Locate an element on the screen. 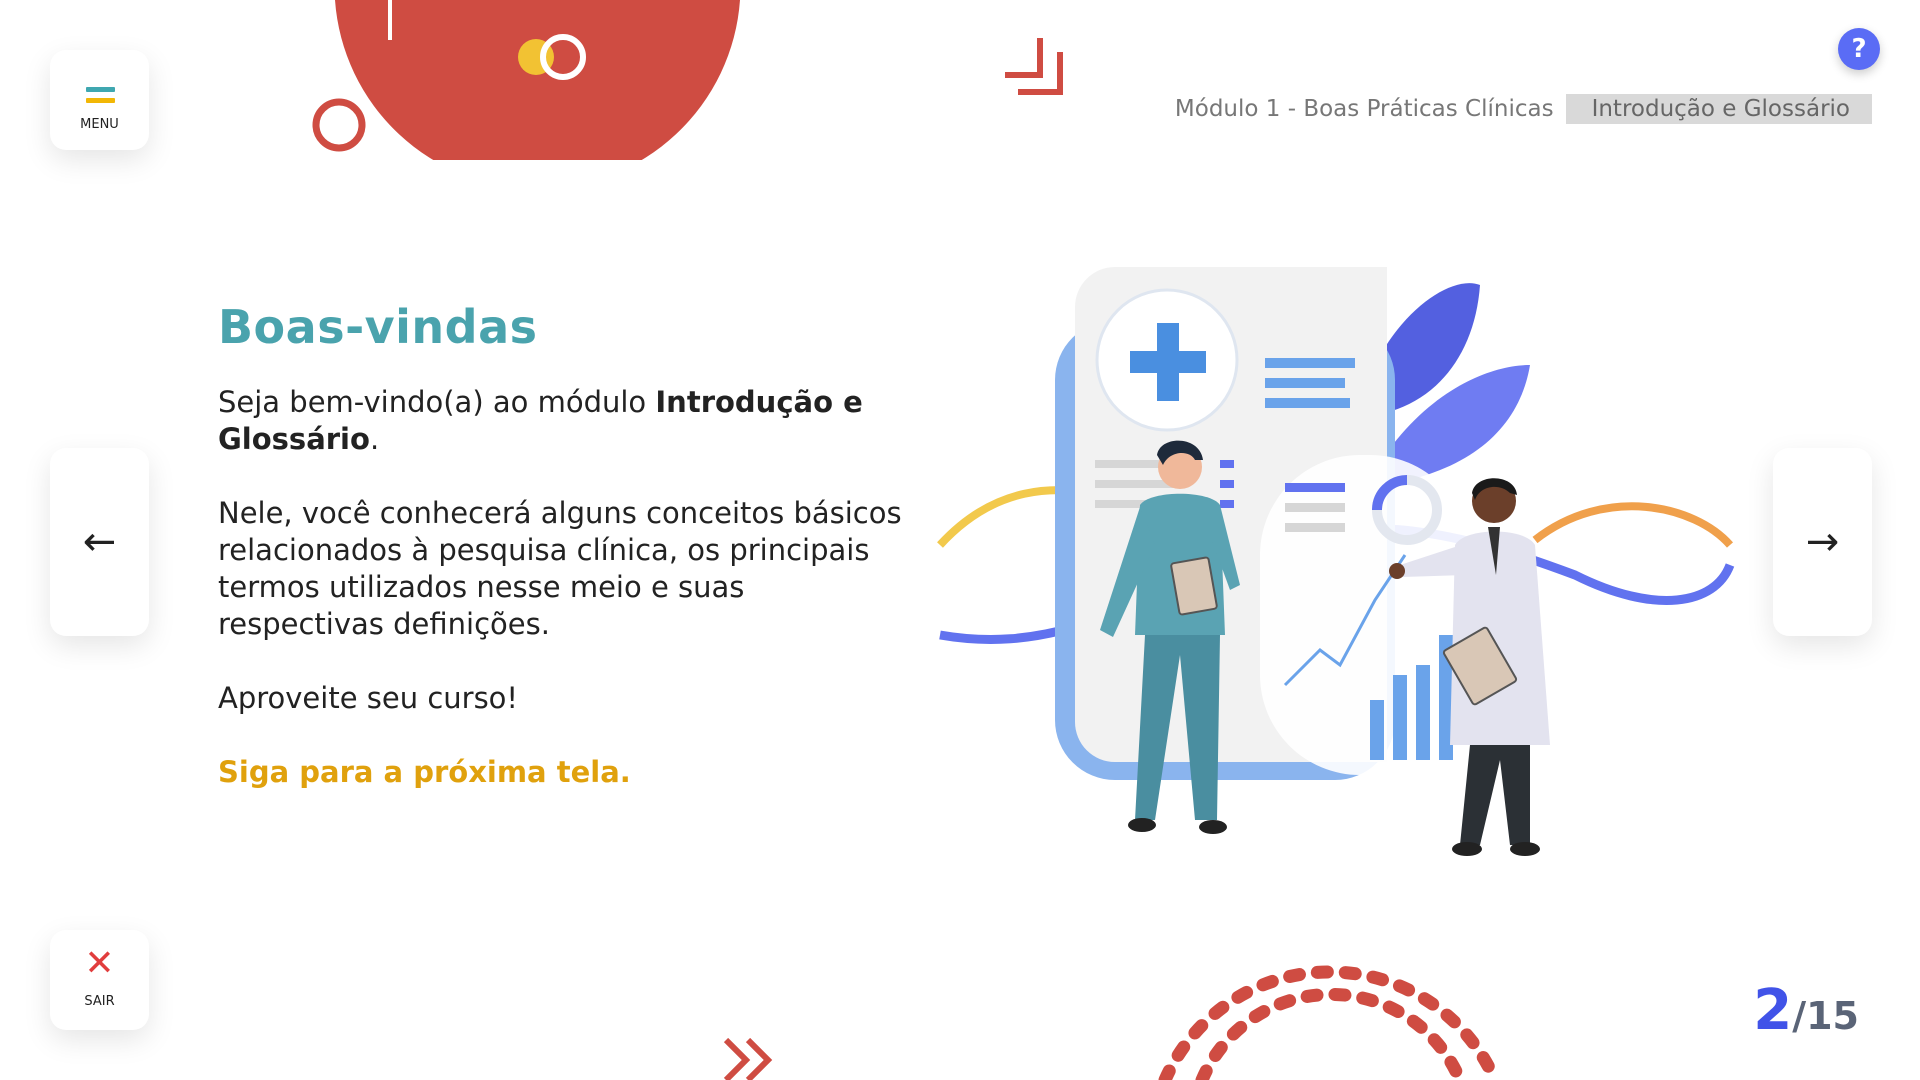 This screenshot has width=1920, height=1080. exit-button: ✕ SAIR is located at coordinates (99, 980).